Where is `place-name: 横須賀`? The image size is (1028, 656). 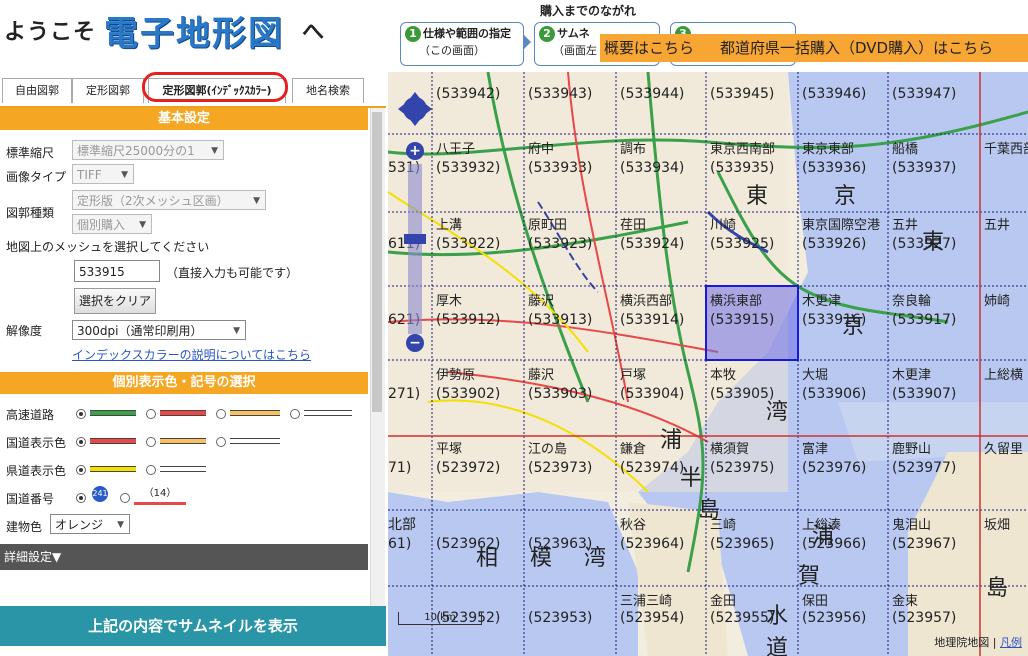 place-name: 横須賀 is located at coordinates (730, 449).